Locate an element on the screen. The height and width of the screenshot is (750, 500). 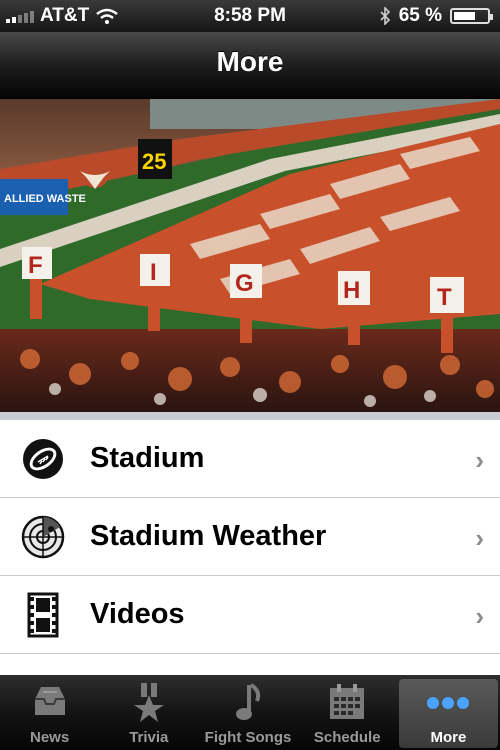
svg-text: F is located at coordinates (35, 265).